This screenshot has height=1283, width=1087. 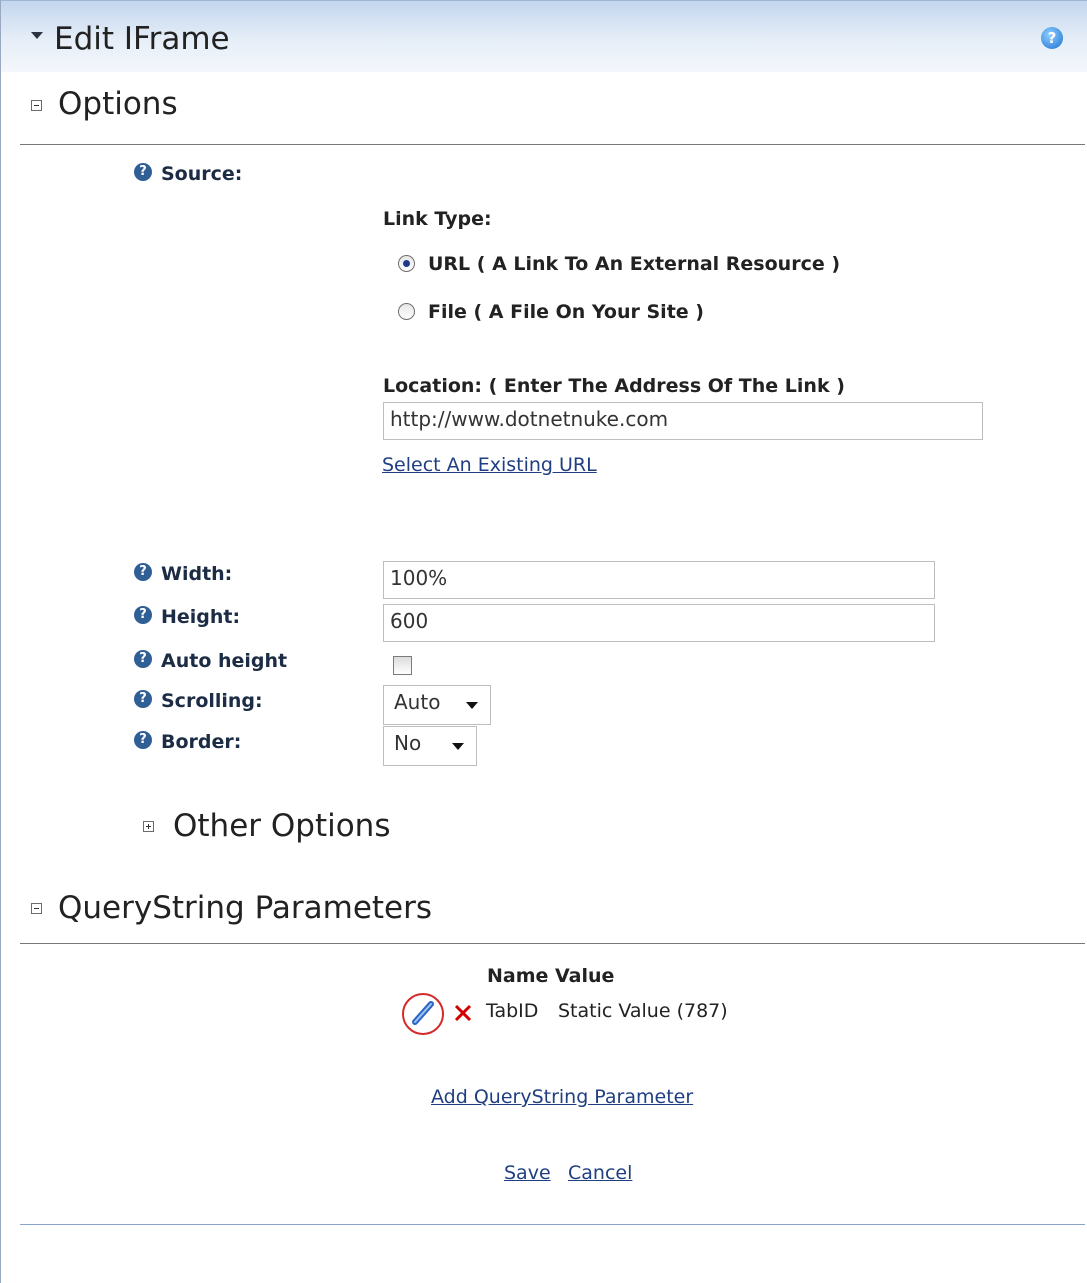 I want to click on height-label: Height:, so click(x=201, y=617).